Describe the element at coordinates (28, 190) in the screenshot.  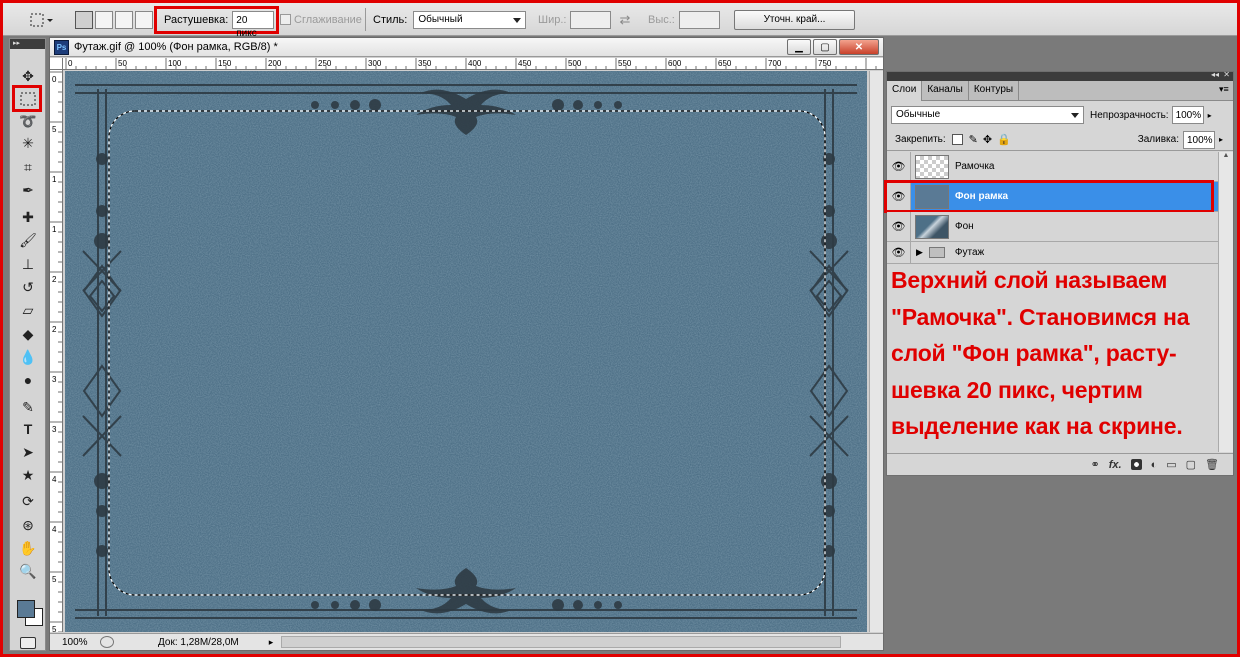
I see `eyedropper-tool-icon: ✒` at that location.